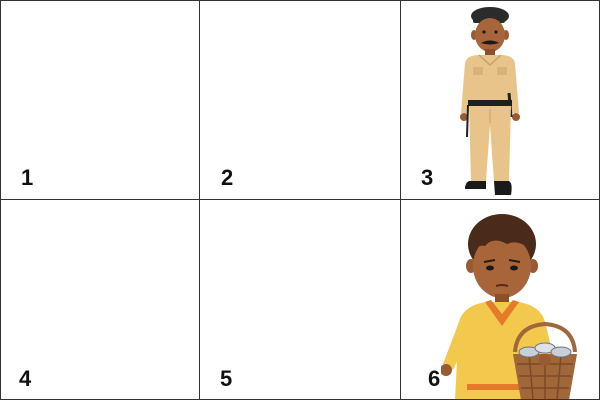 The width and height of the screenshot is (600, 400). Describe the element at coordinates (434, 378) in the screenshot. I see `cell-number: 6` at that location.